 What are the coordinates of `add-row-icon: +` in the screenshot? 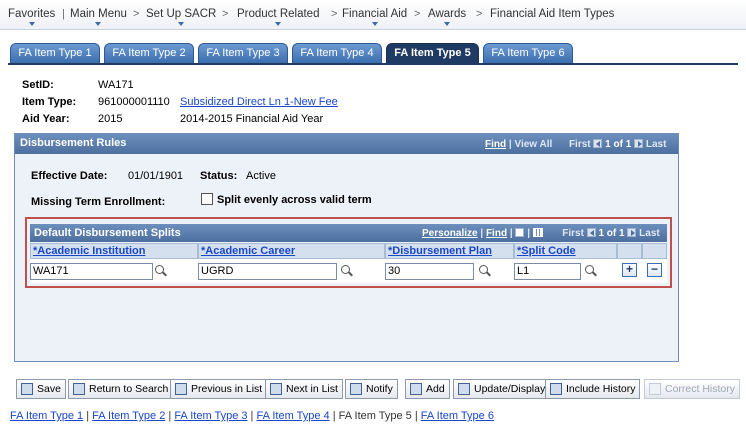 It's located at (629, 270).